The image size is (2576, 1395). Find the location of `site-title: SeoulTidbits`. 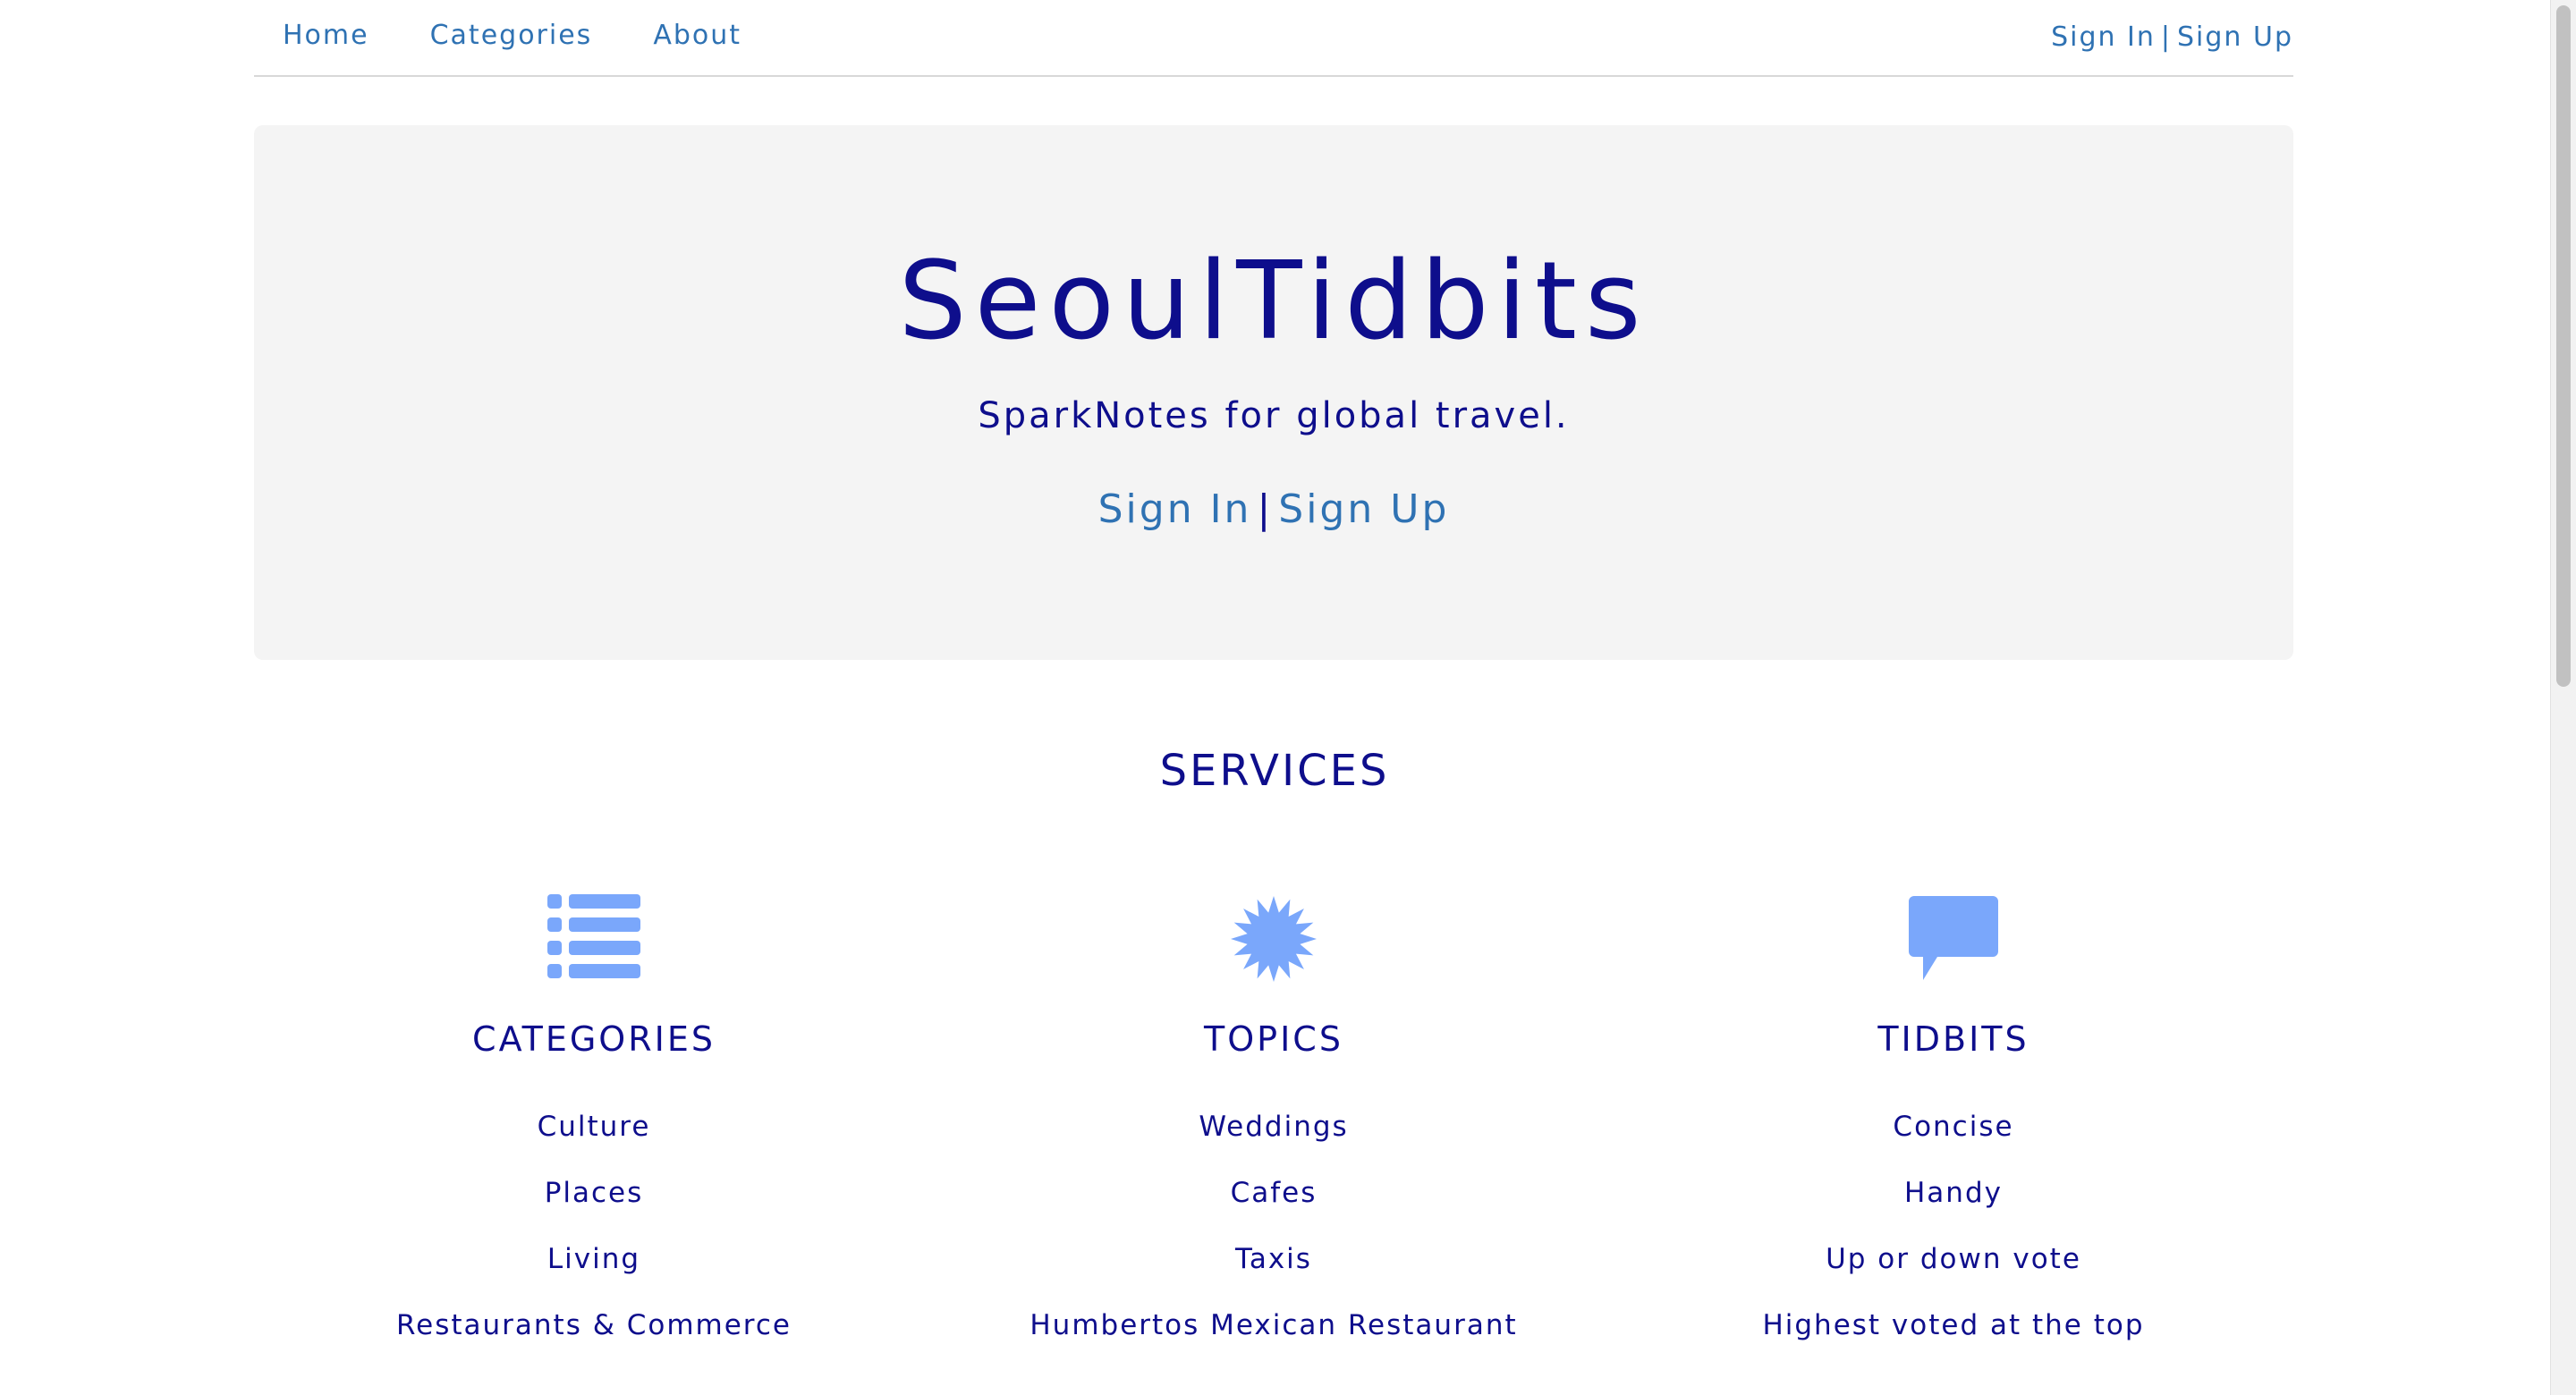

site-title: SeoulTidbits is located at coordinates (1273, 302).